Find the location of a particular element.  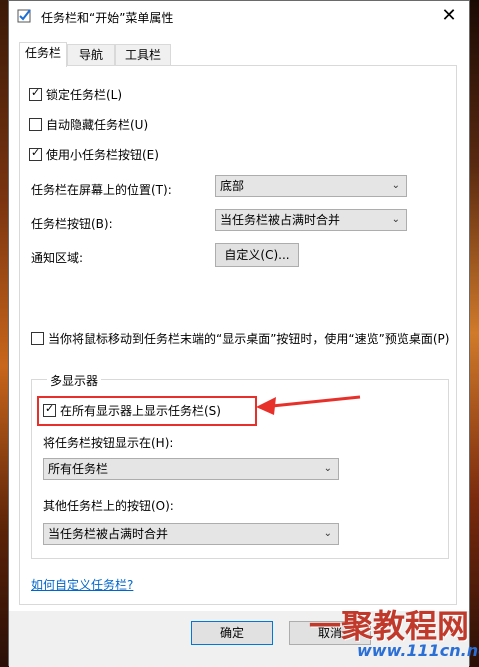

window-title: 任务栏和“开始”菜单属性 is located at coordinates (107, 18).